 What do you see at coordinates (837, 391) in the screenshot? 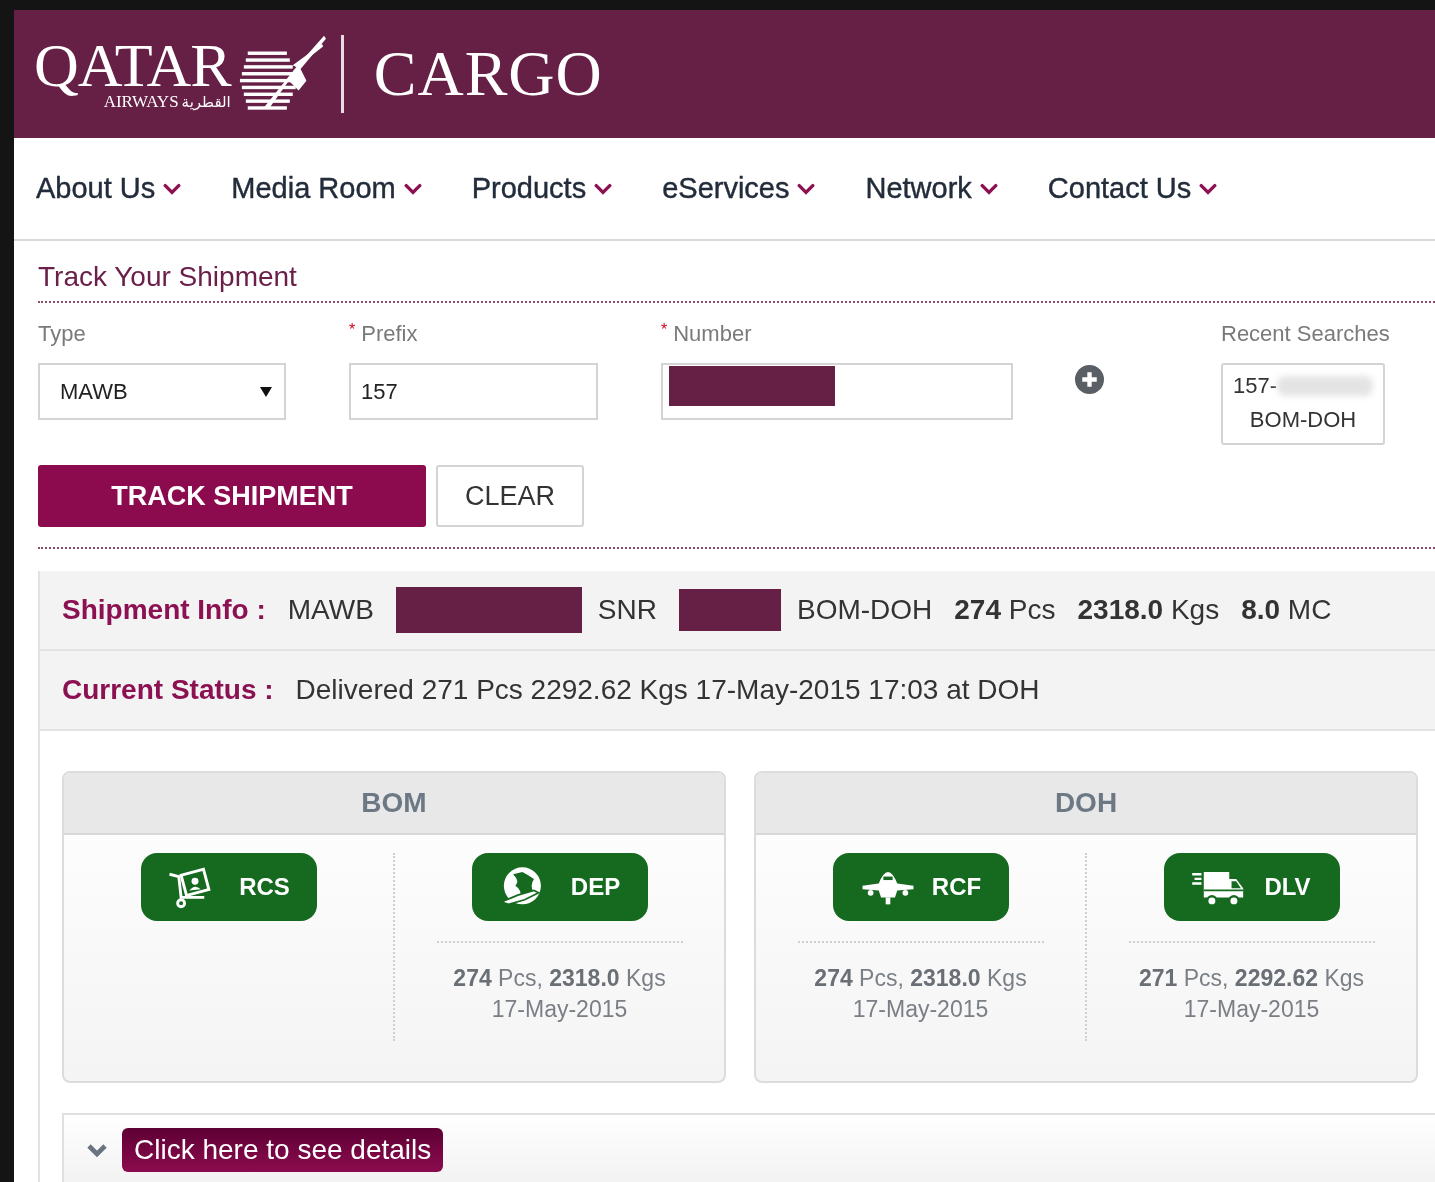
I see `number-input` at bounding box center [837, 391].